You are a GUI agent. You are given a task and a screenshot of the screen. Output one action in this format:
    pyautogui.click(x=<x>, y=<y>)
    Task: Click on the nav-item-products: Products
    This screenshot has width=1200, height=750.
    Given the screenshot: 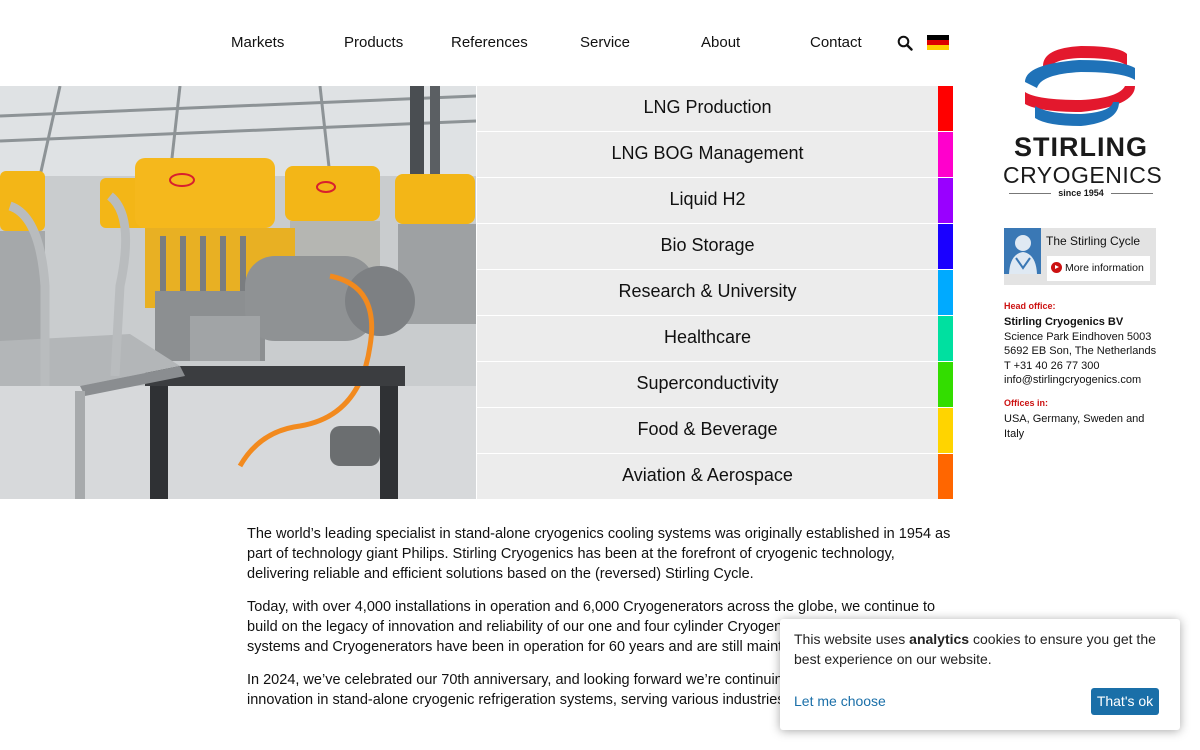 What is the action you would take?
    pyautogui.click(x=373, y=42)
    